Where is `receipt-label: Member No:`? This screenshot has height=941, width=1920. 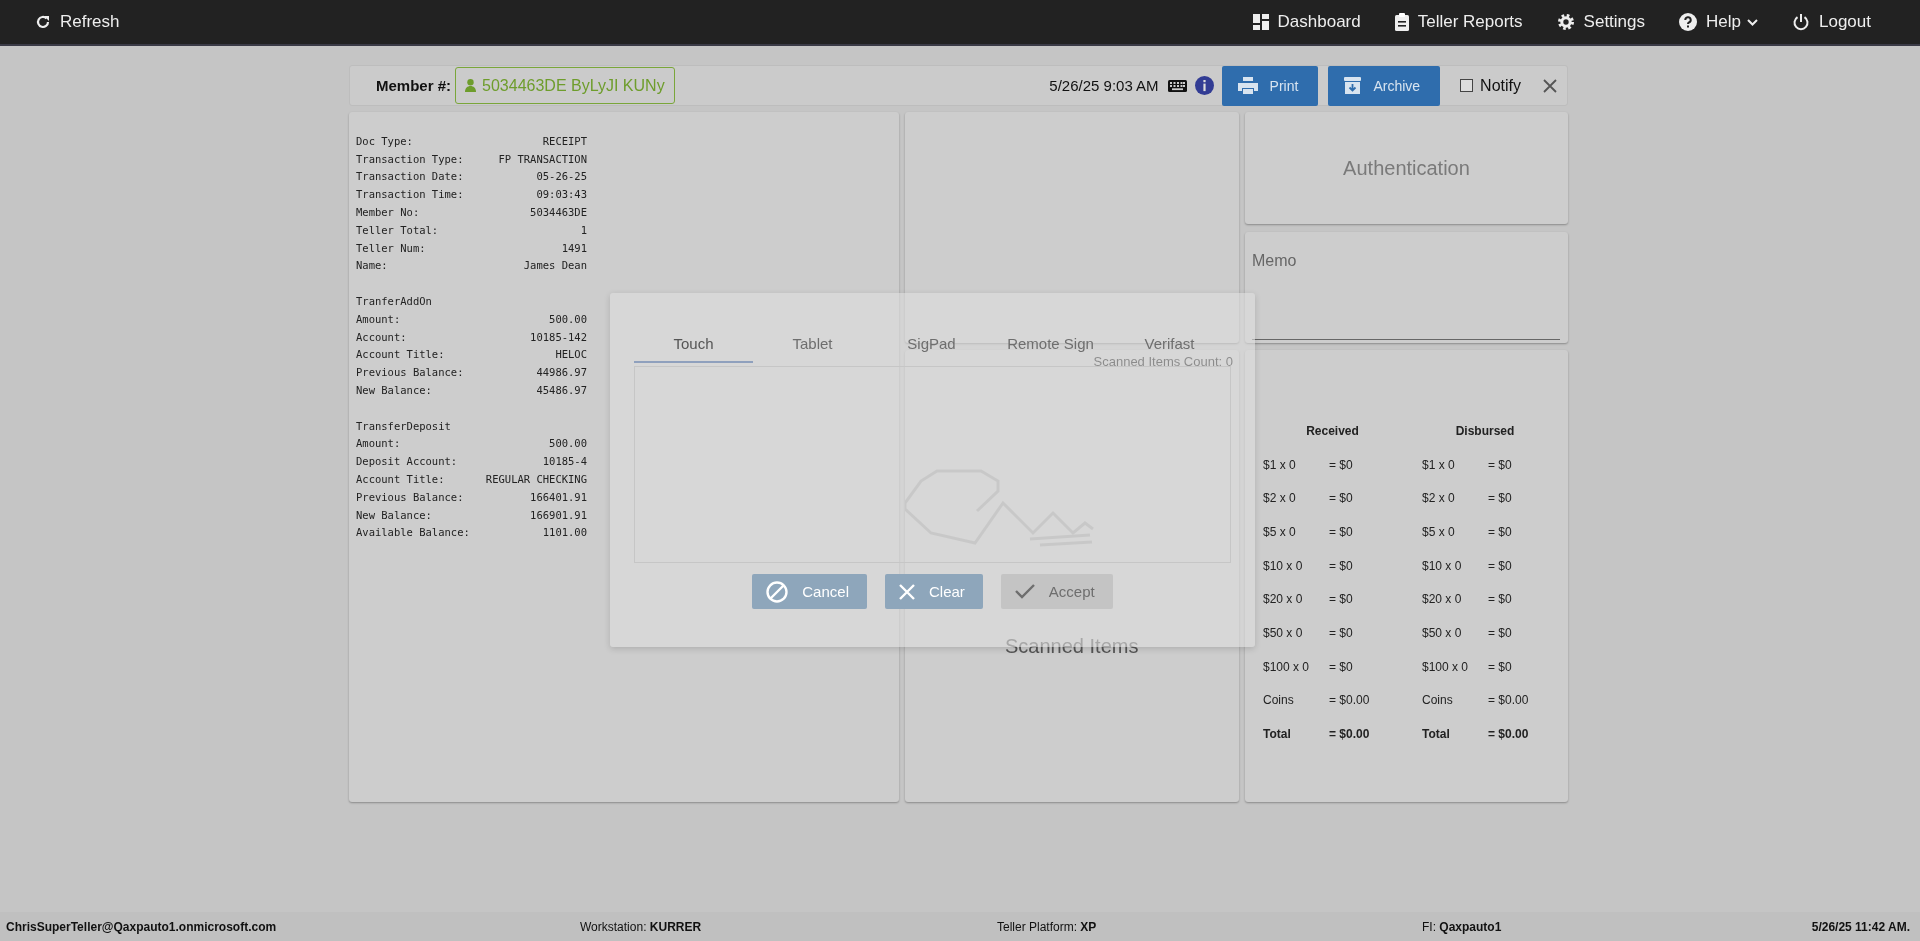 receipt-label: Member No: is located at coordinates (388, 212).